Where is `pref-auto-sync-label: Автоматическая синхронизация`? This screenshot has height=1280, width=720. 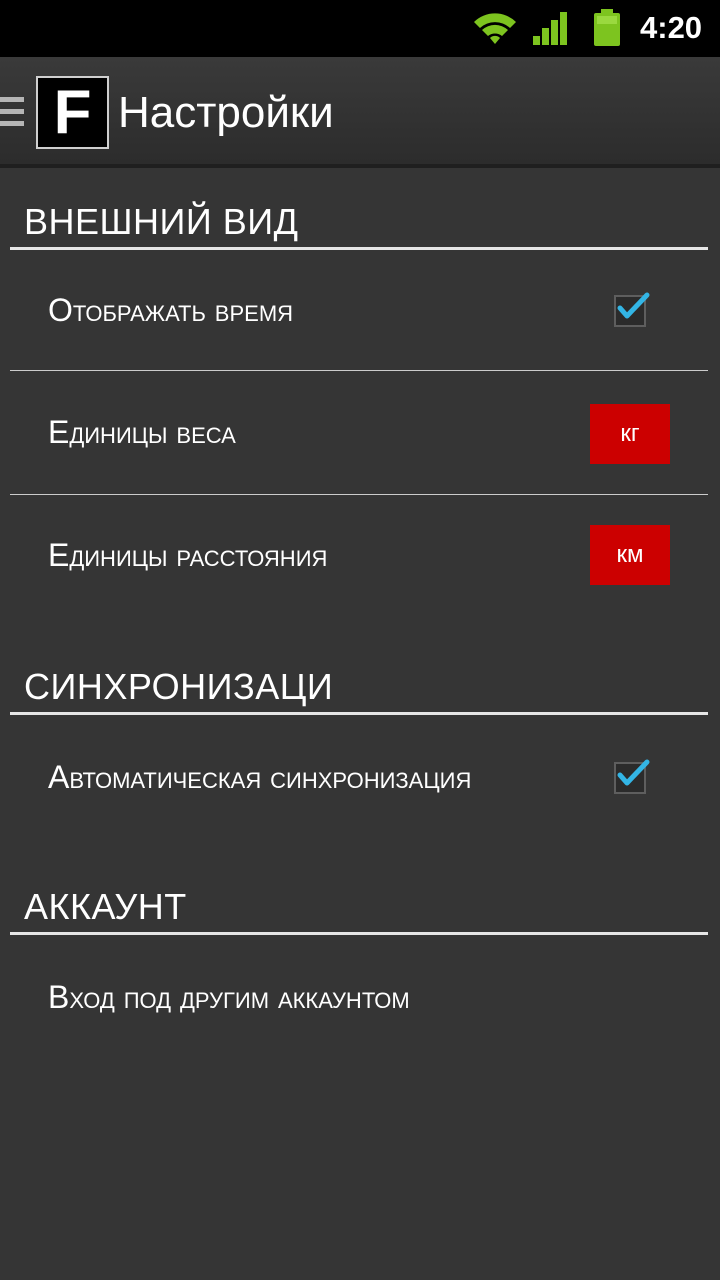
pref-auto-sync-label: Автоматическая синхронизация is located at coordinates (260, 776).